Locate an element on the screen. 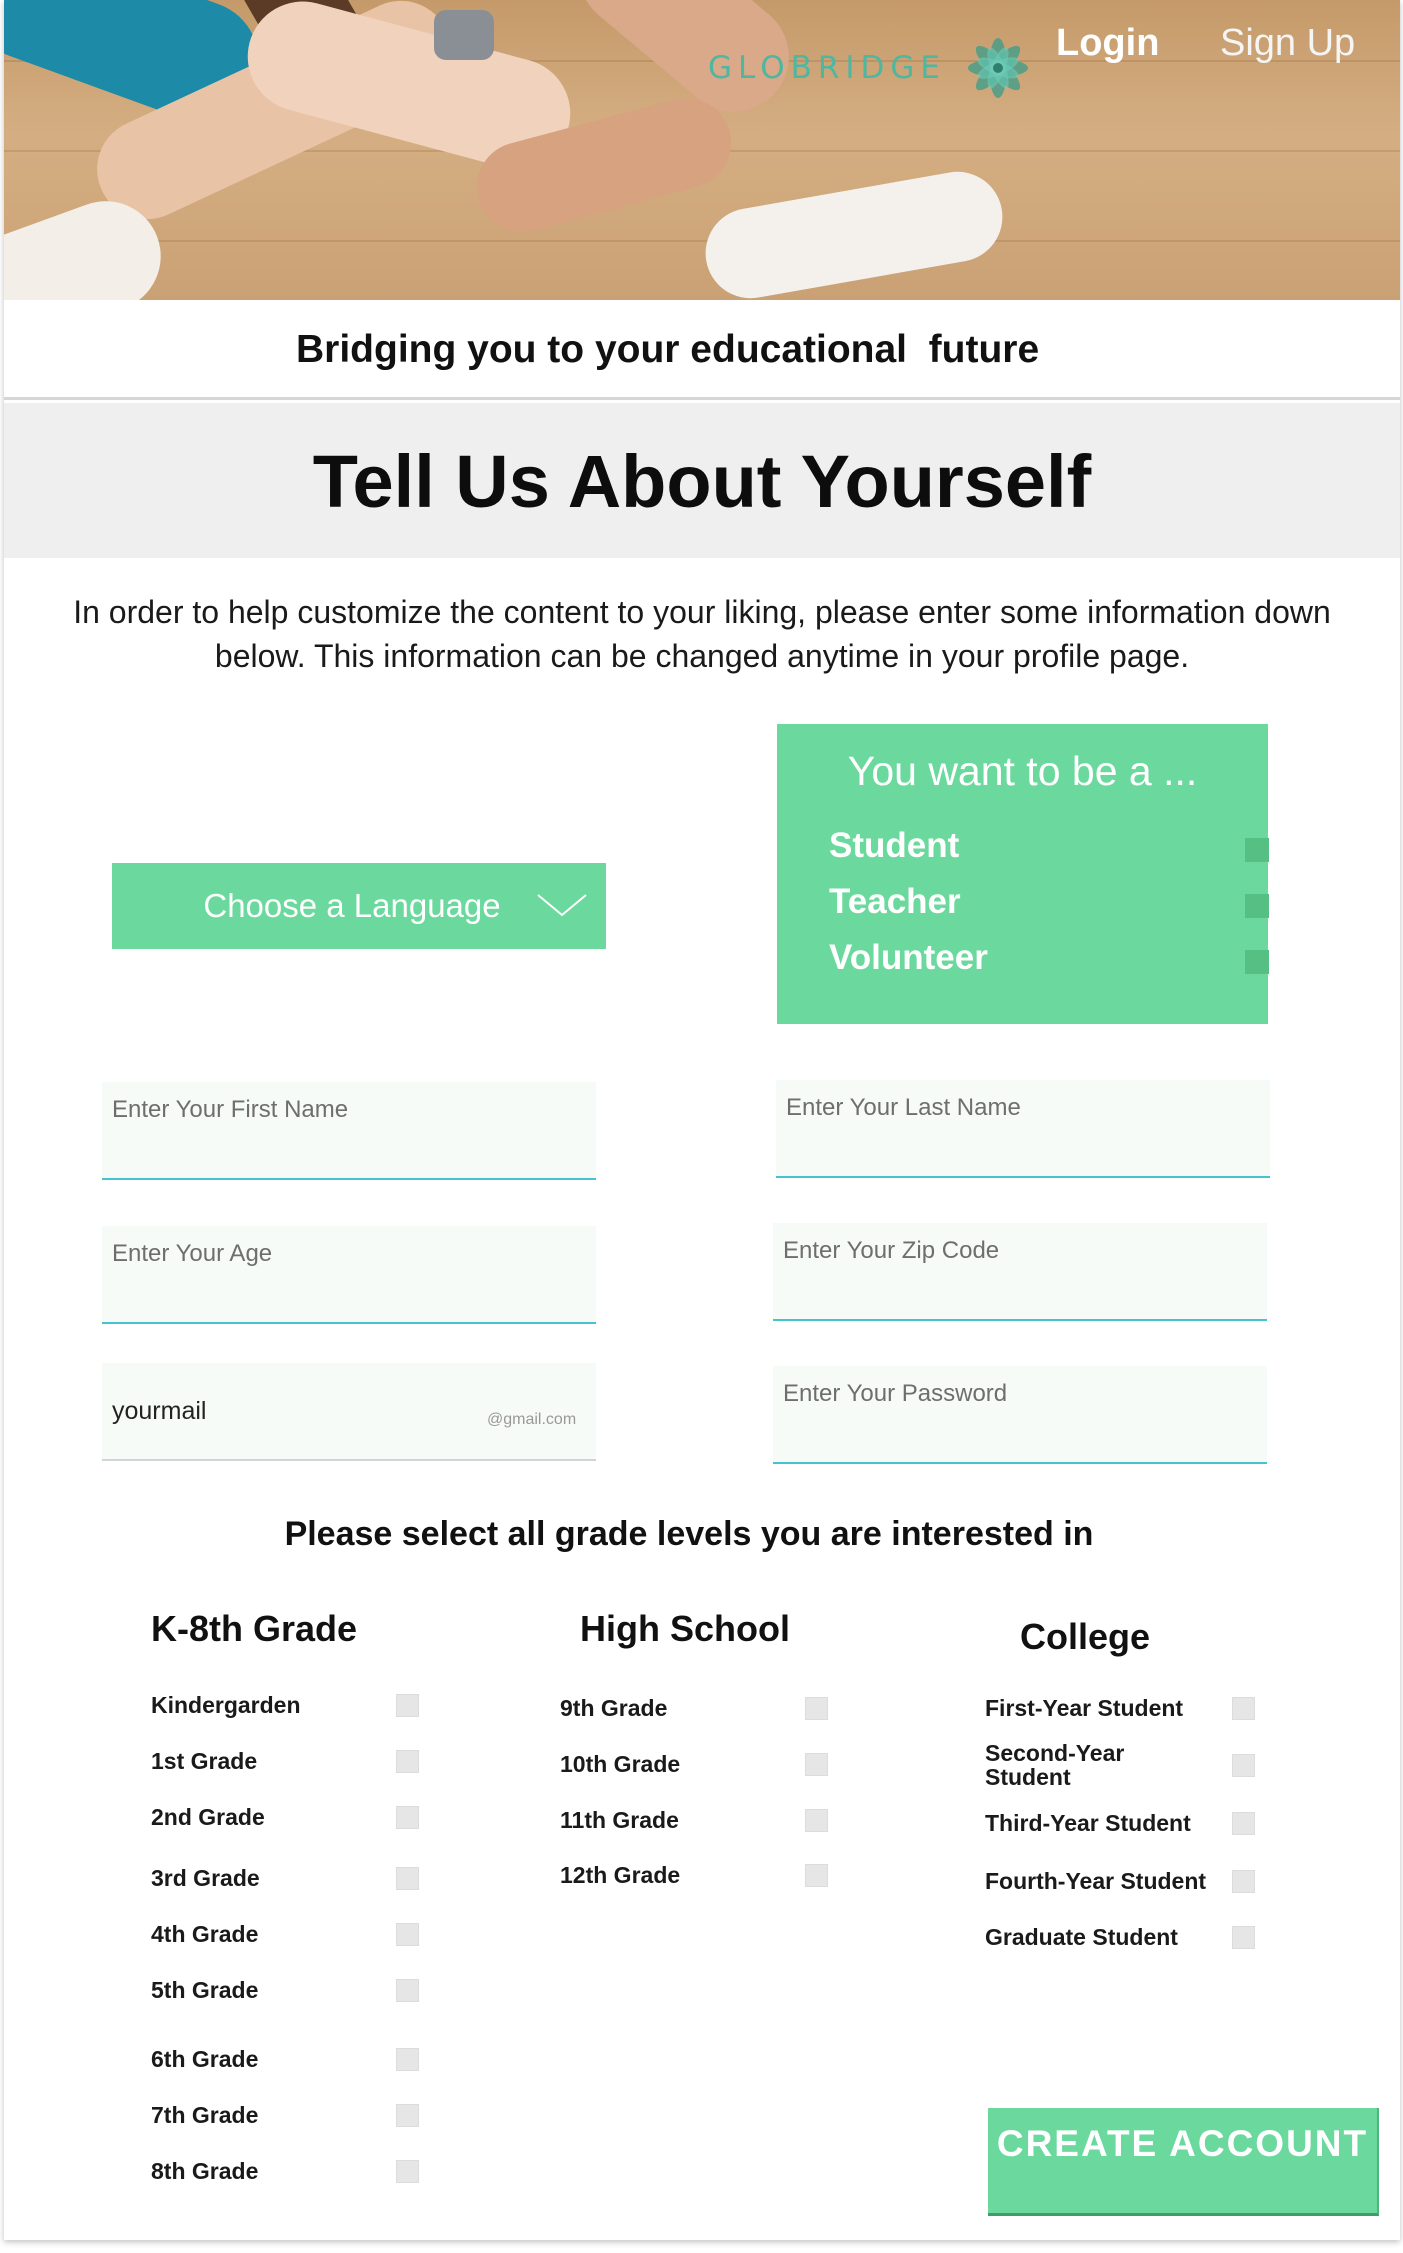 The image size is (1403, 2253). title-band: Tell Us About Yourself is located at coordinates (702, 480).